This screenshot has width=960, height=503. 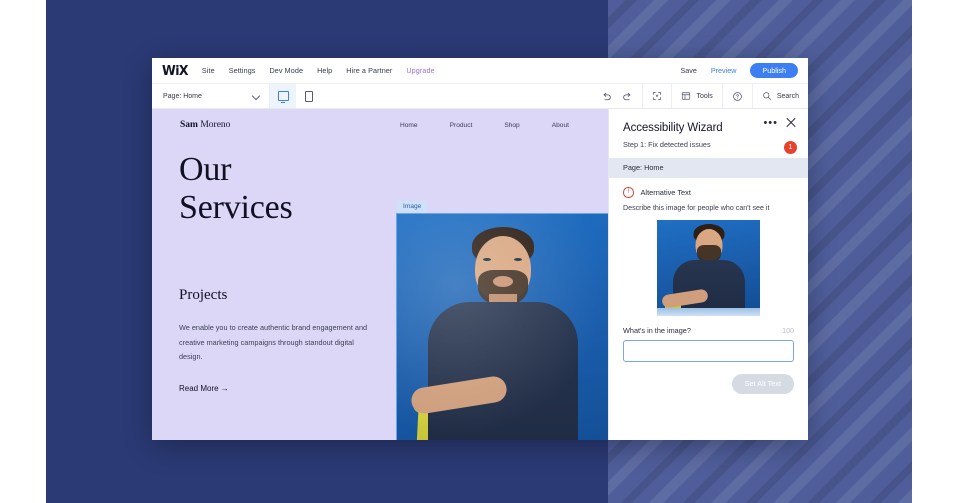 I want to click on menu-item-settings: Settings, so click(x=242, y=70).